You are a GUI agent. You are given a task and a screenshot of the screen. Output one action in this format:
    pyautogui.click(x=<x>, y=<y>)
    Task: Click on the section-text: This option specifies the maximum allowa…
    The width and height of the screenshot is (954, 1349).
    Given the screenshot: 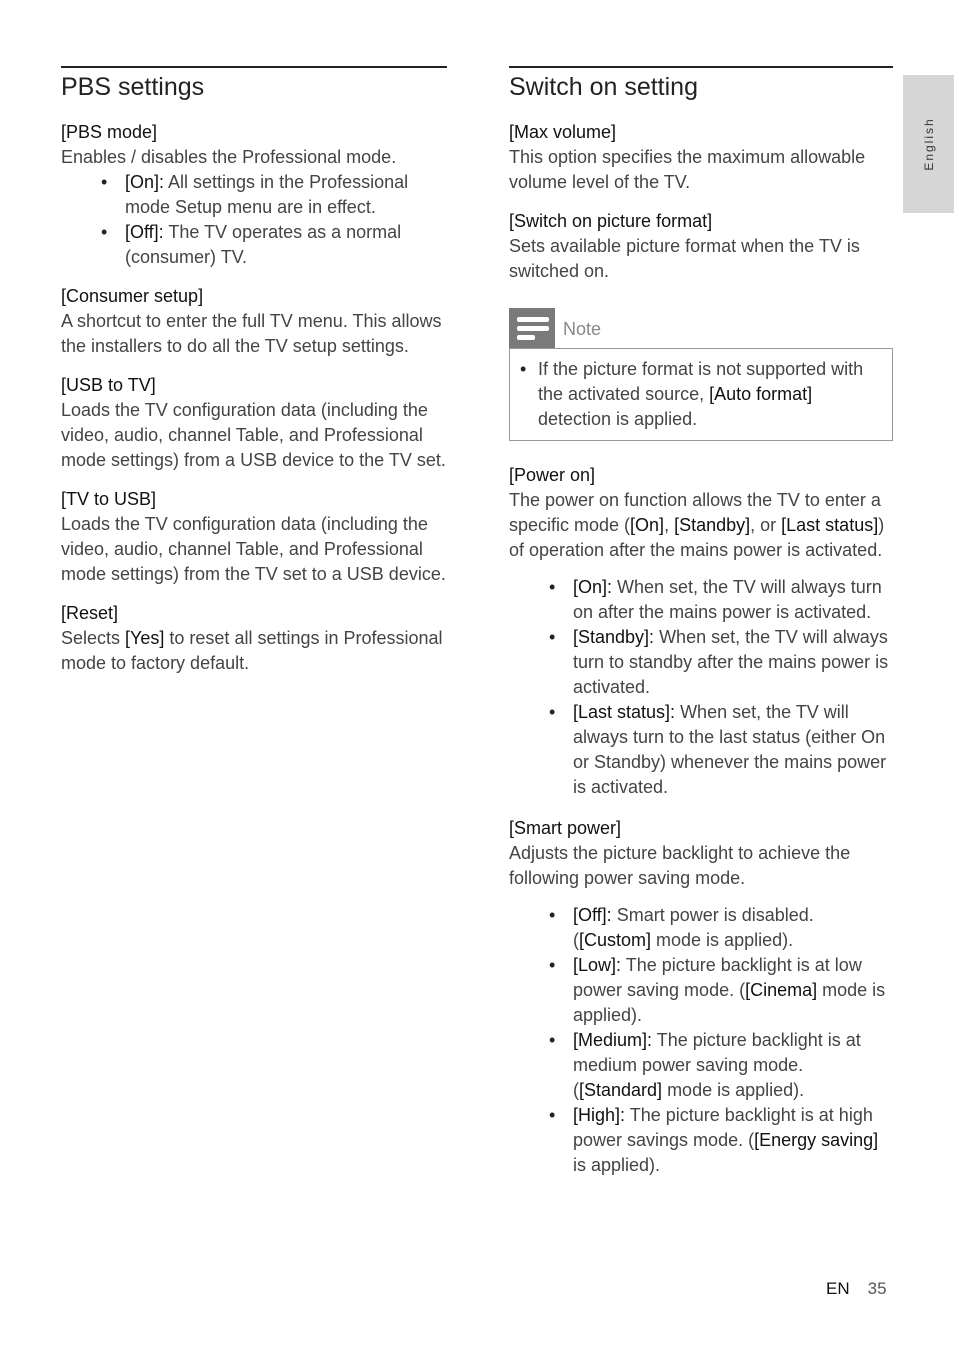 What is the action you would take?
    pyautogui.click(x=687, y=169)
    